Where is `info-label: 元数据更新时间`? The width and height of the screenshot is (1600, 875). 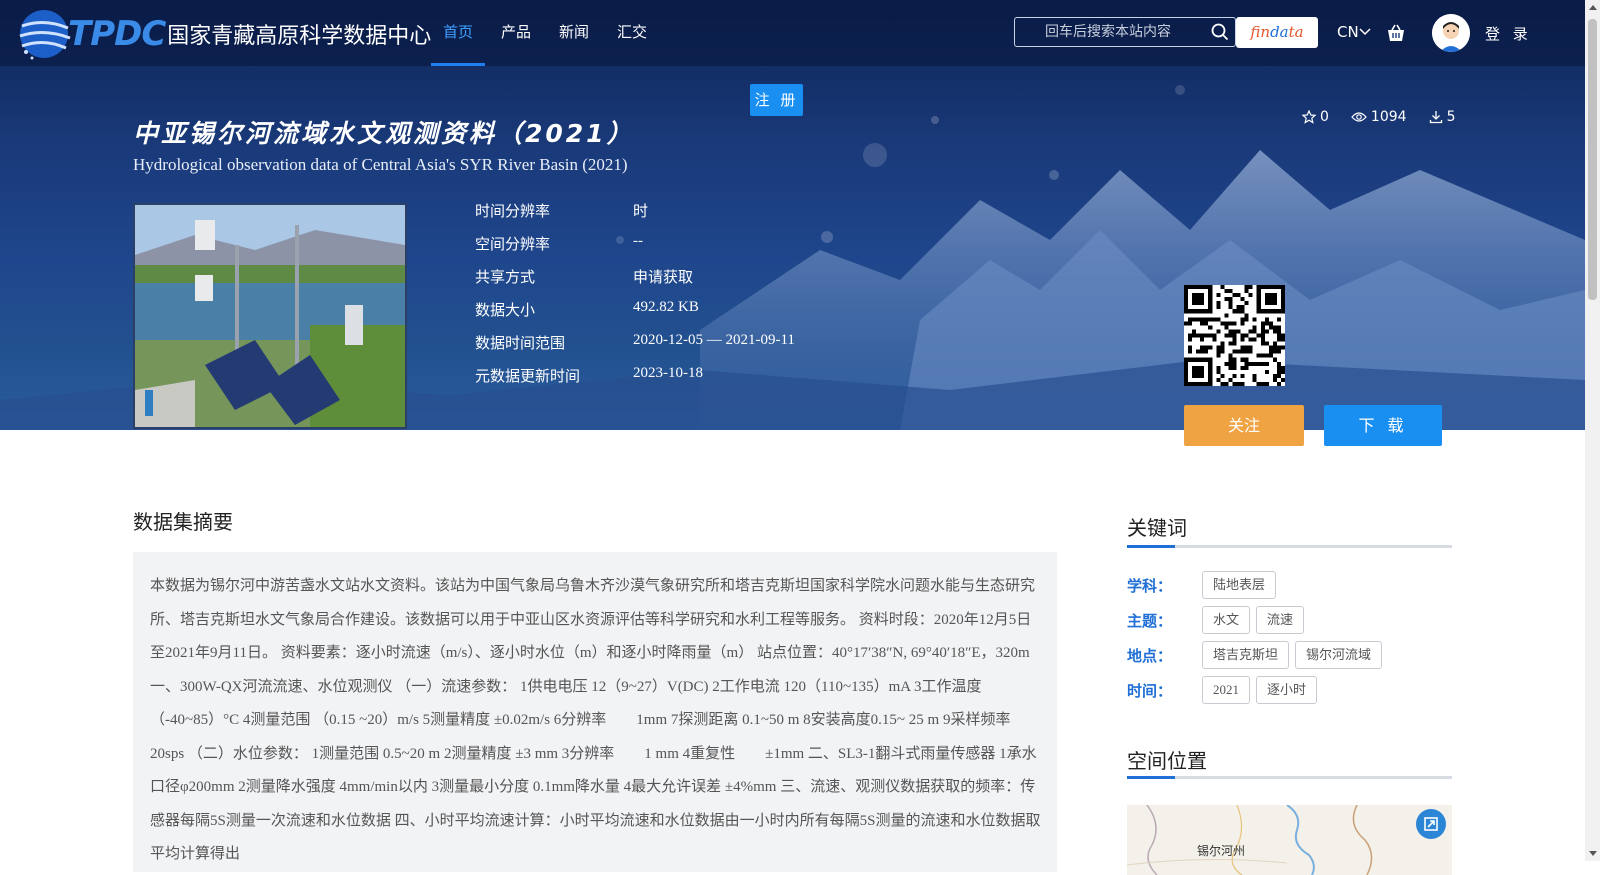
info-label: 元数据更新时间 is located at coordinates (528, 376).